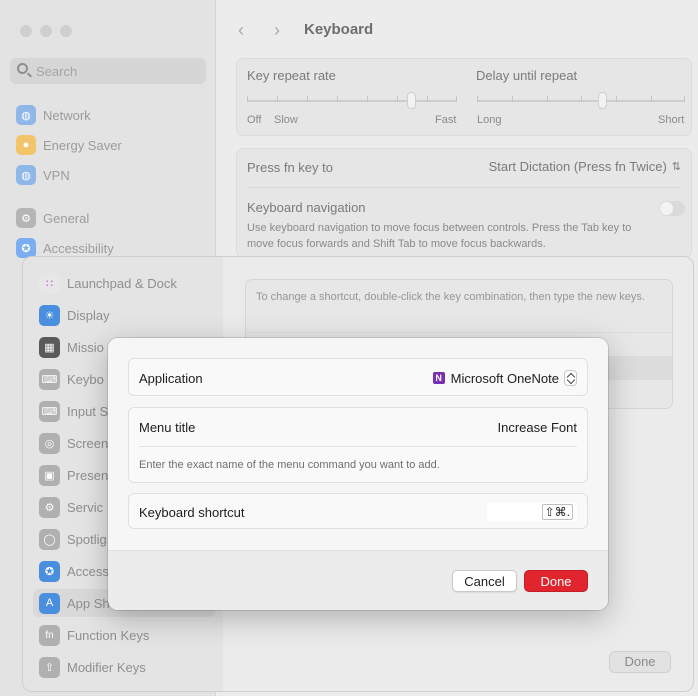 Image resolution: width=698 pixels, height=696 pixels. Describe the element at coordinates (676, 167) in the screenshot. I see `up-down-chevron-icon: ⇅` at that location.